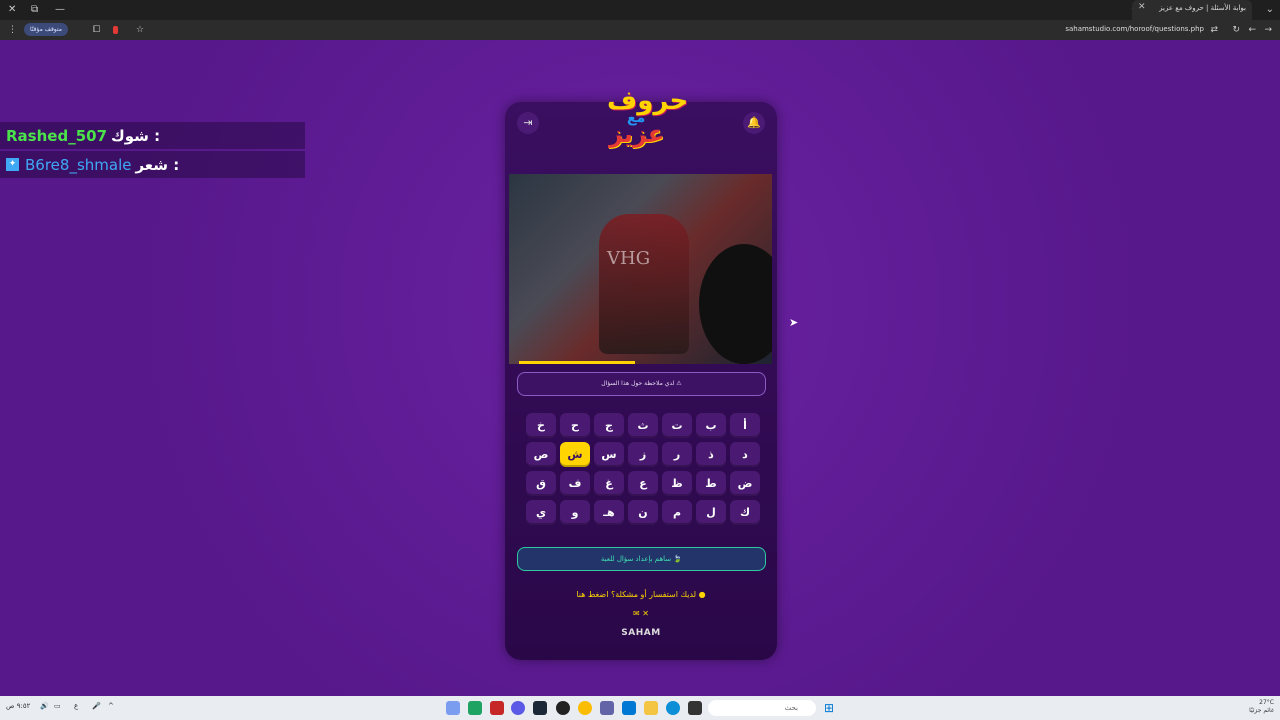  Describe the element at coordinates (76, 706) in the screenshot. I see `language-icon: ع` at that location.